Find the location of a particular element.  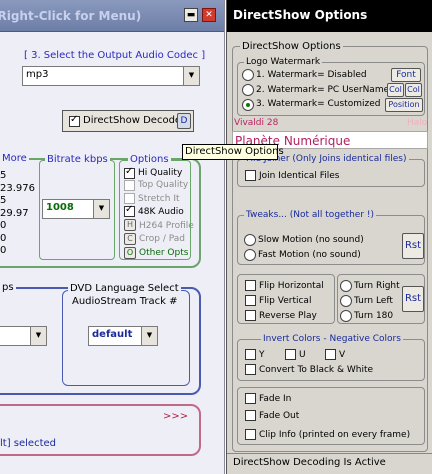

flip-vertical-checkbox is located at coordinates (250, 300).